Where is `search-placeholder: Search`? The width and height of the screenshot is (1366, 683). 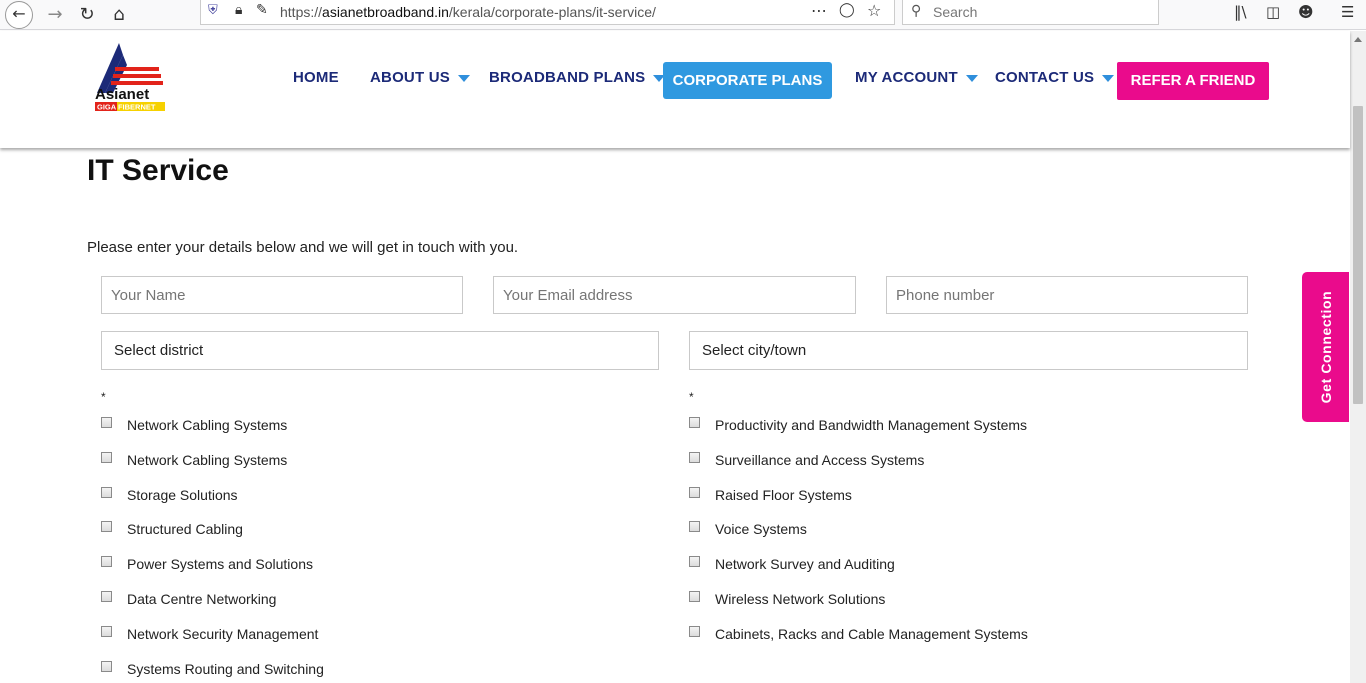 search-placeholder: Search is located at coordinates (955, 12).